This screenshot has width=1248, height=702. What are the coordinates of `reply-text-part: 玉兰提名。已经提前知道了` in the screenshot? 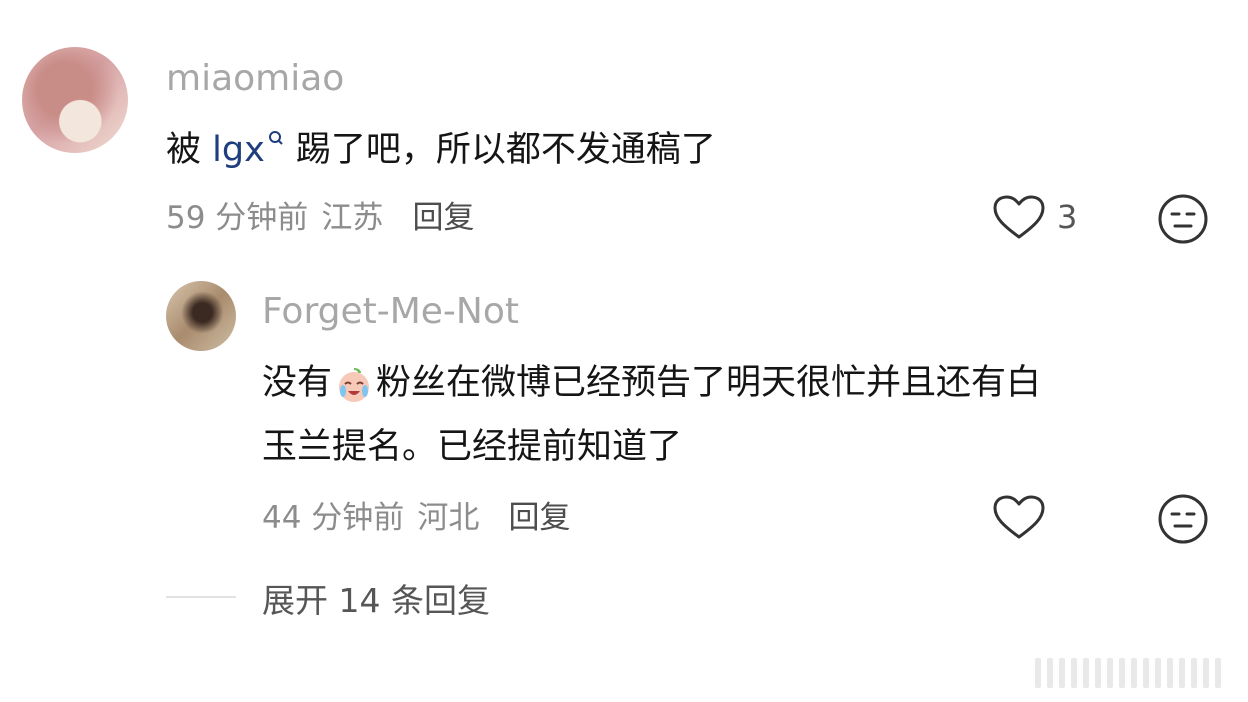 It's located at (472, 447).